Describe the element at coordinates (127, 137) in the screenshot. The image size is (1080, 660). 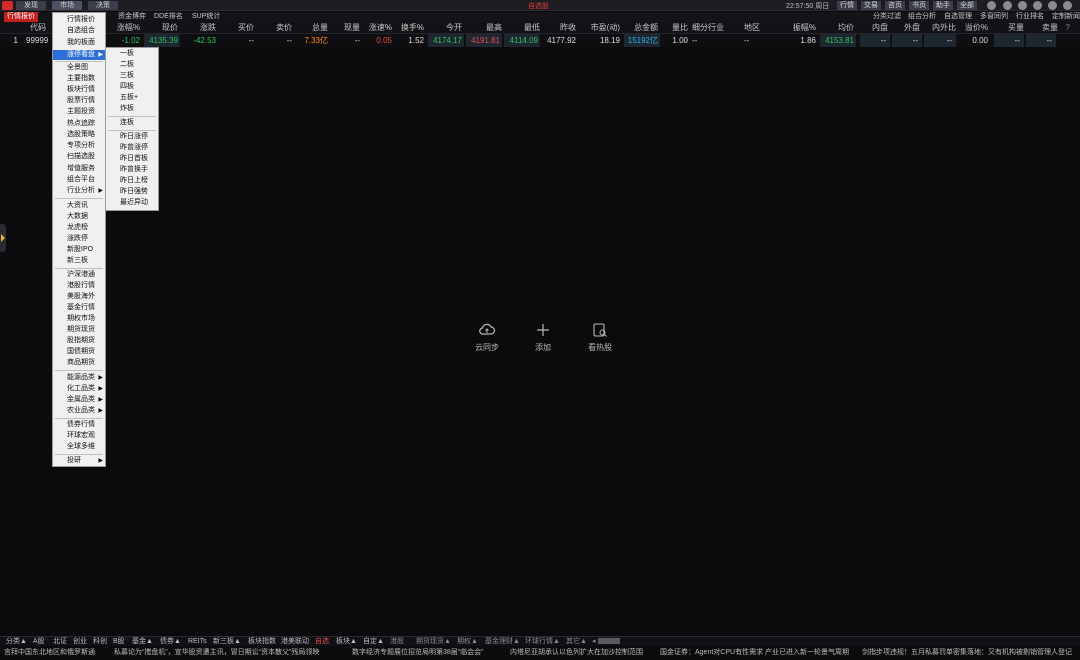
I see `submenu-item-yday-limit: 昨日涨停` at that location.